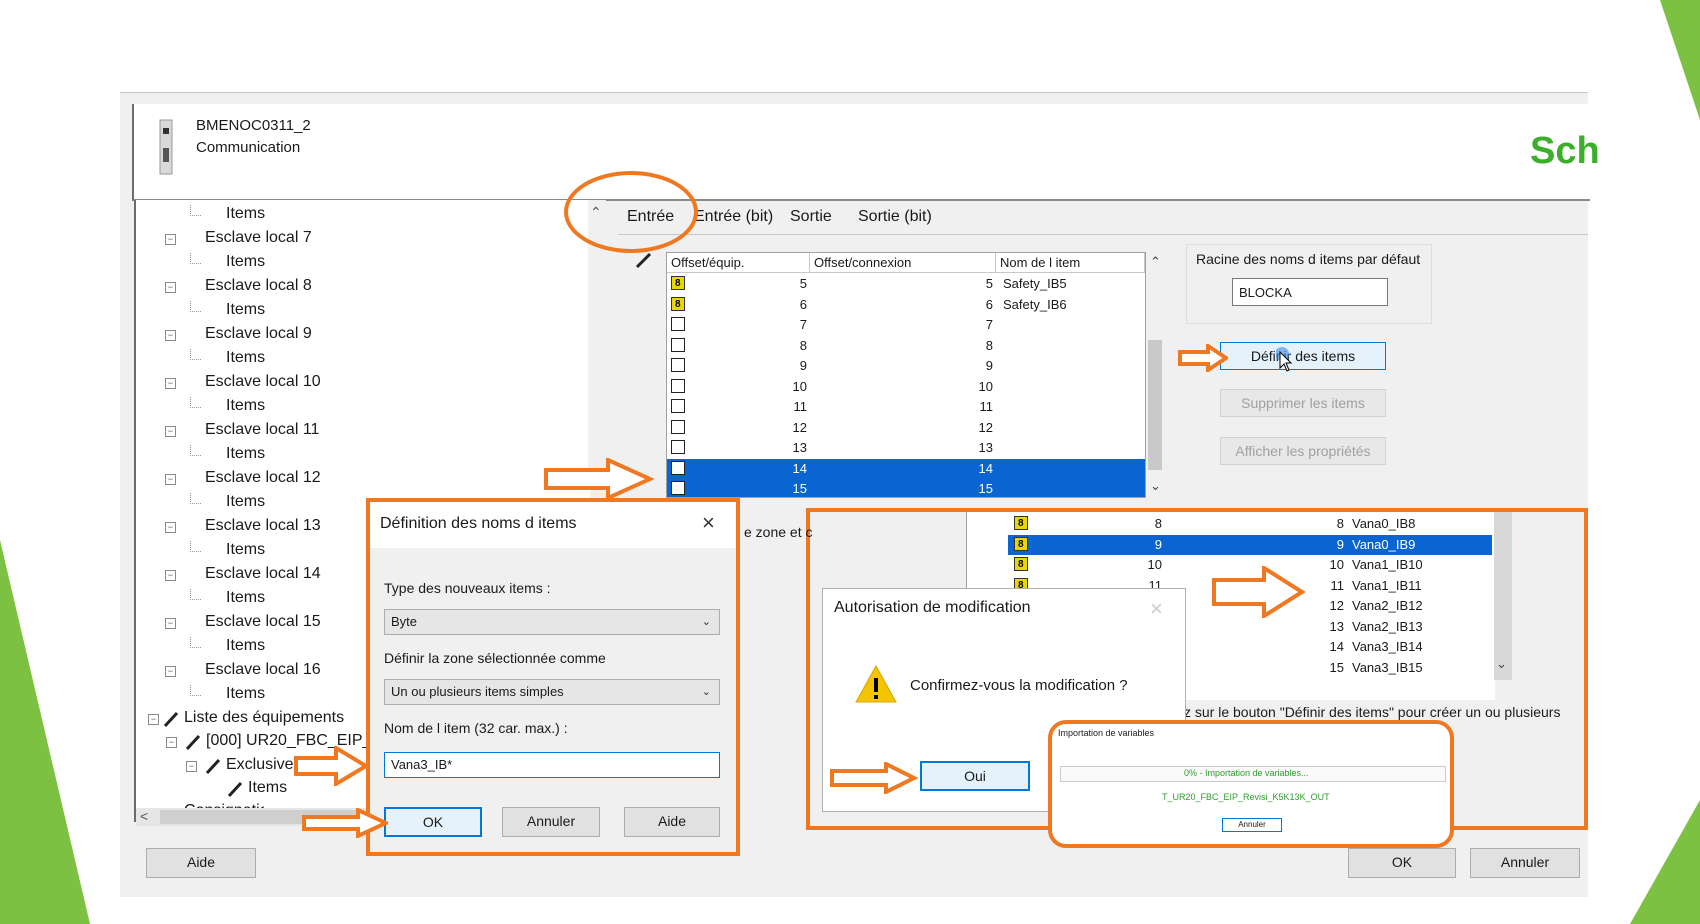 This screenshot has height=924, width=1700. I want to click on footer-cancel-button: Annuler, so click(1525, 863).